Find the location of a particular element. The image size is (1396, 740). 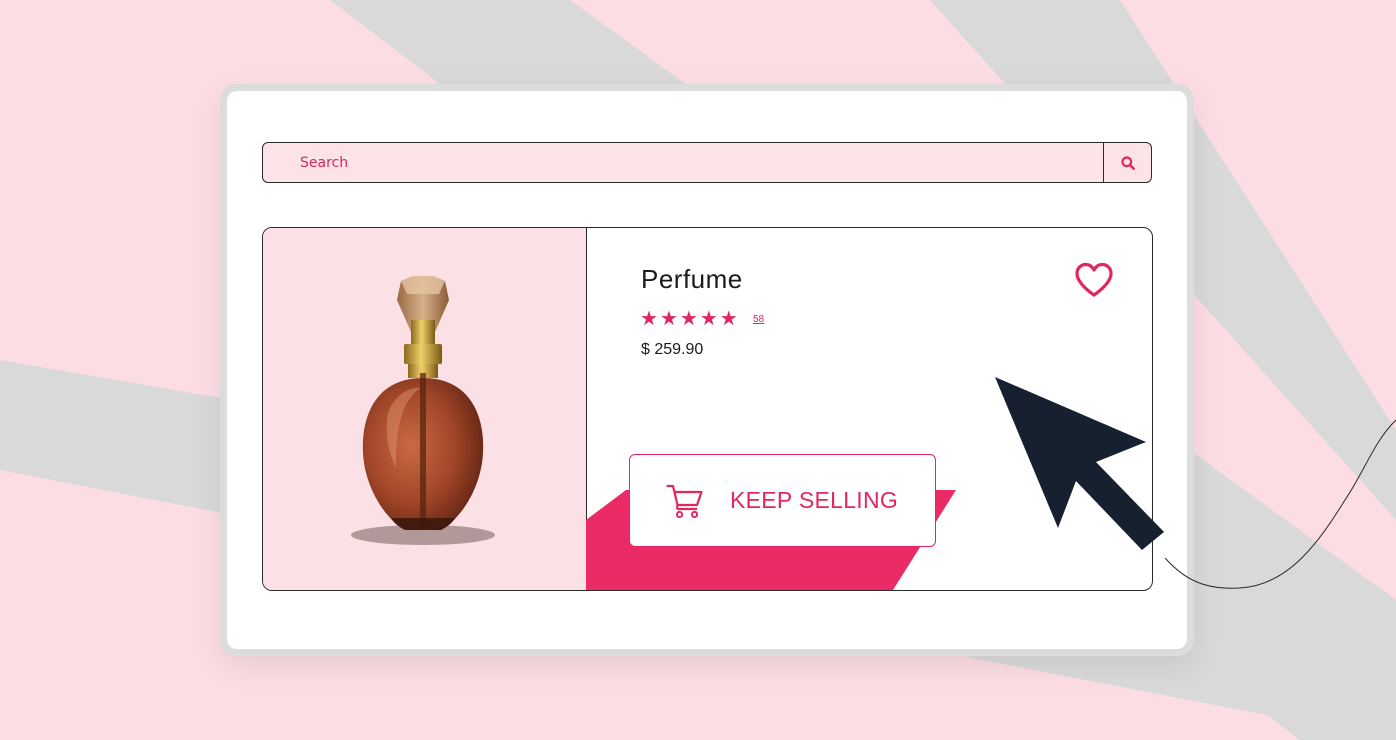

perfume-bottle-image is located at coordinates (423, 410).